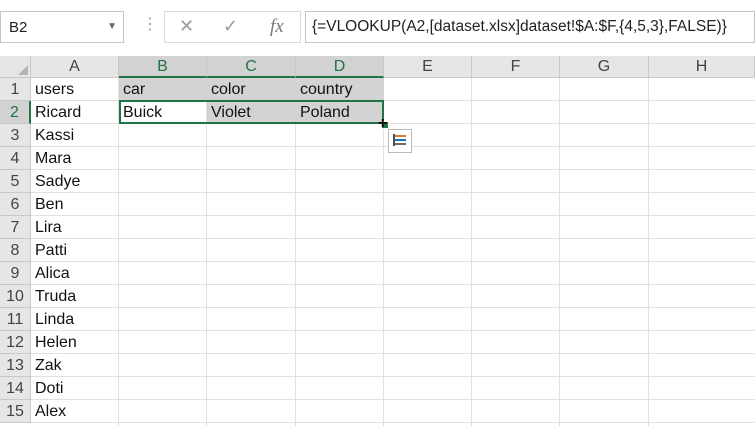 This screenshot has height=426, width=755. I want to click on column-header-e: E, so click(428, 67).